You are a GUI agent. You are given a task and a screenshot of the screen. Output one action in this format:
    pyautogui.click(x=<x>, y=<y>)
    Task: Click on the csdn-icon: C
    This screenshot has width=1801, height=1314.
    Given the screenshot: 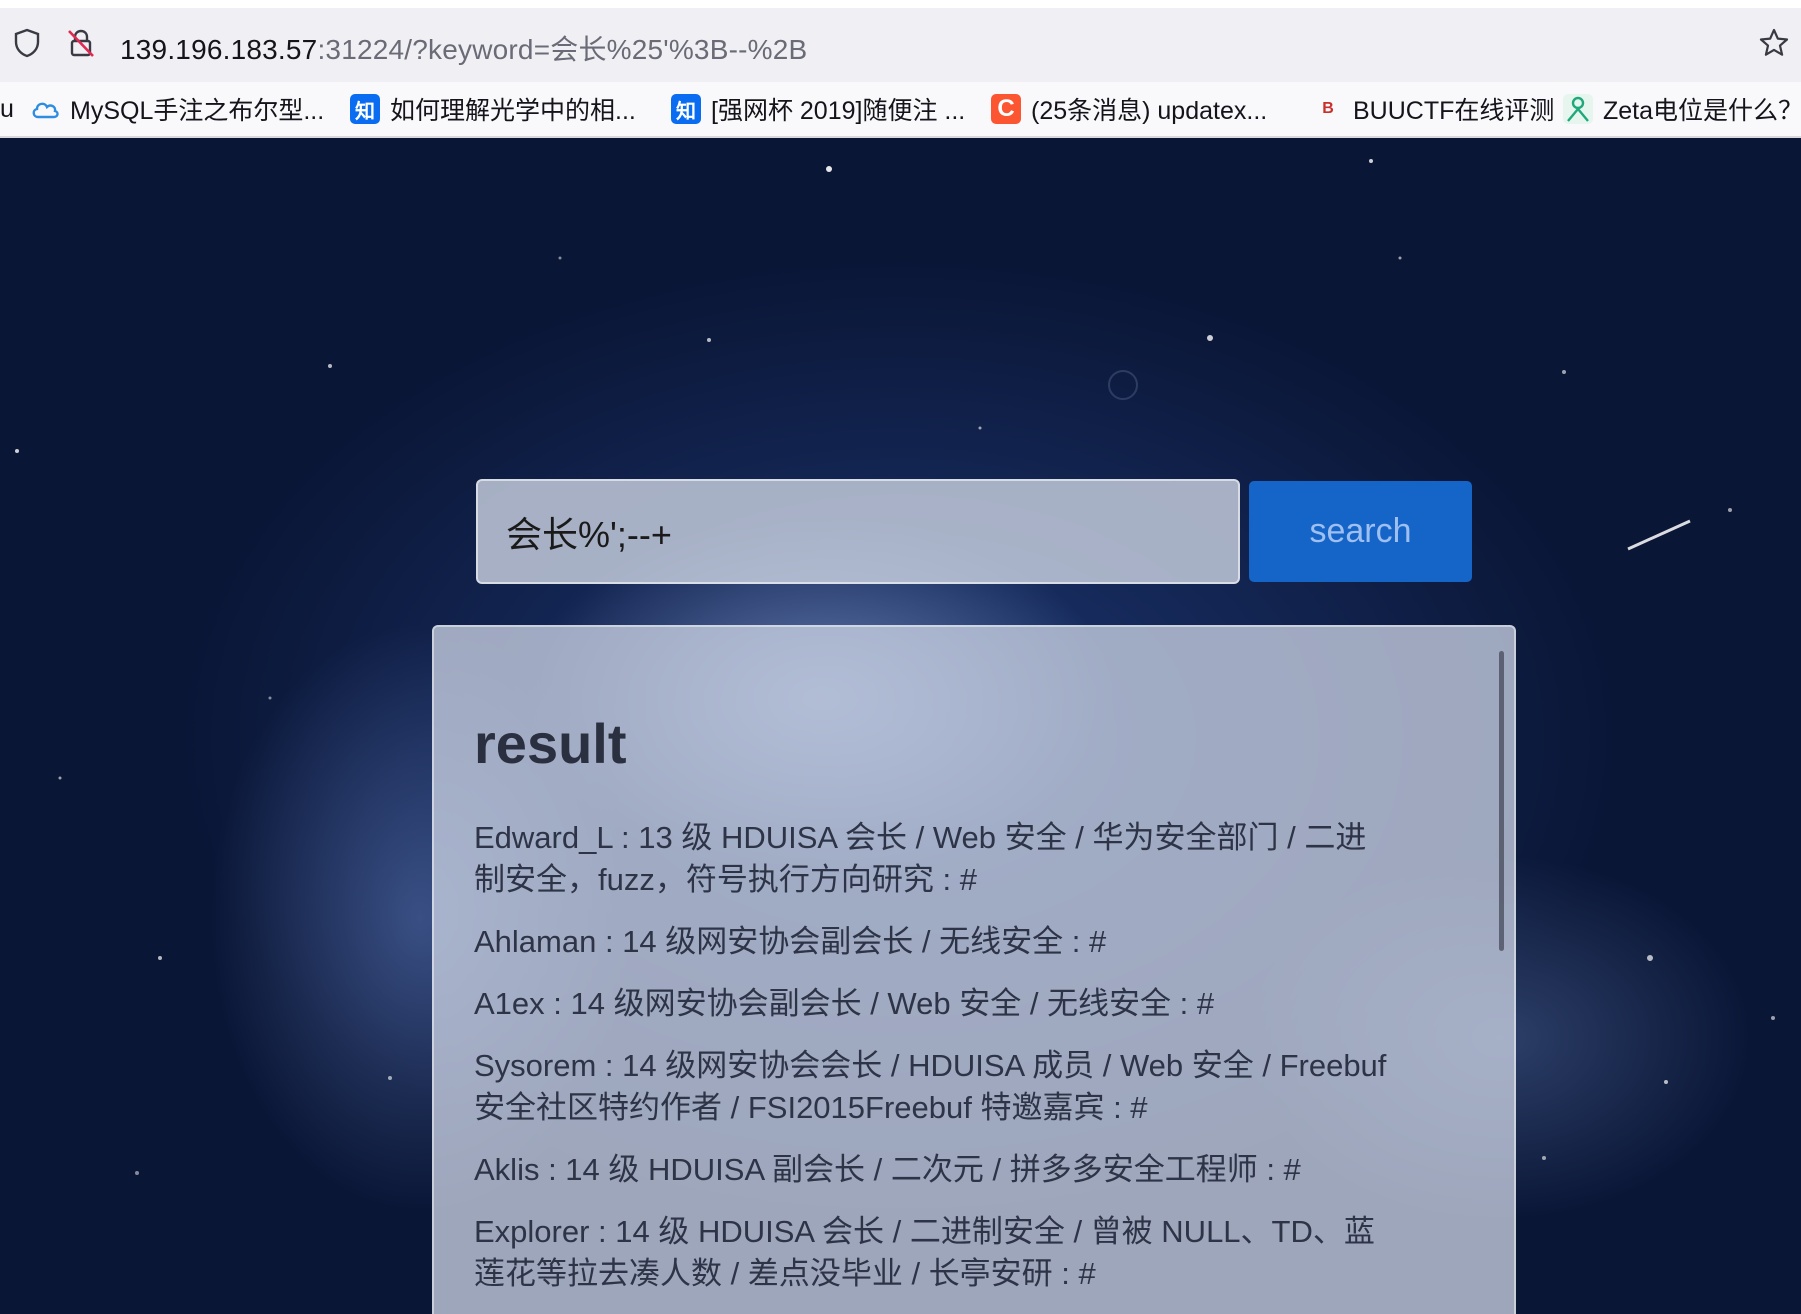 What is the action you would take?
    pyautogui.click(x=1006, y=109)
    